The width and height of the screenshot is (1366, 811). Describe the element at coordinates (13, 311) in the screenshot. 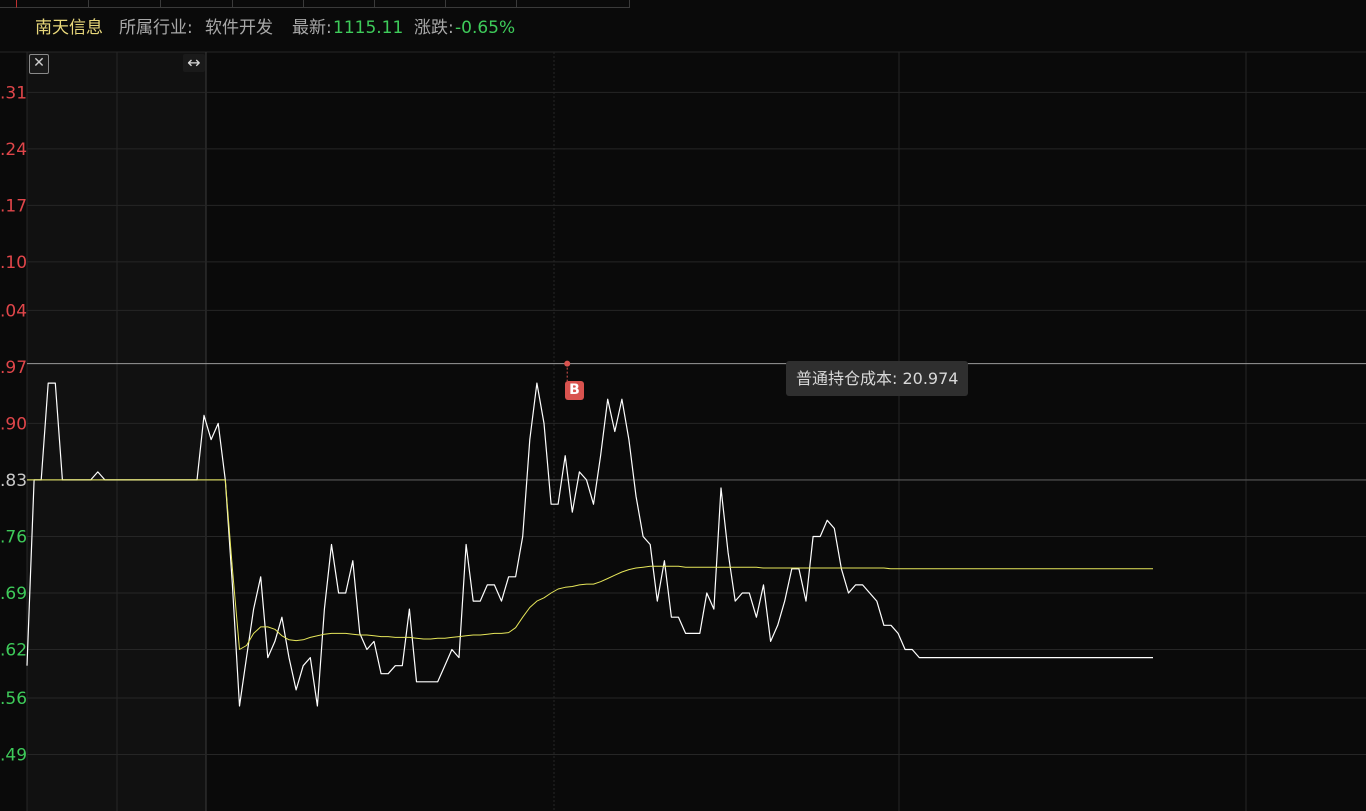

I see `y-tick-label: .04` at that location.